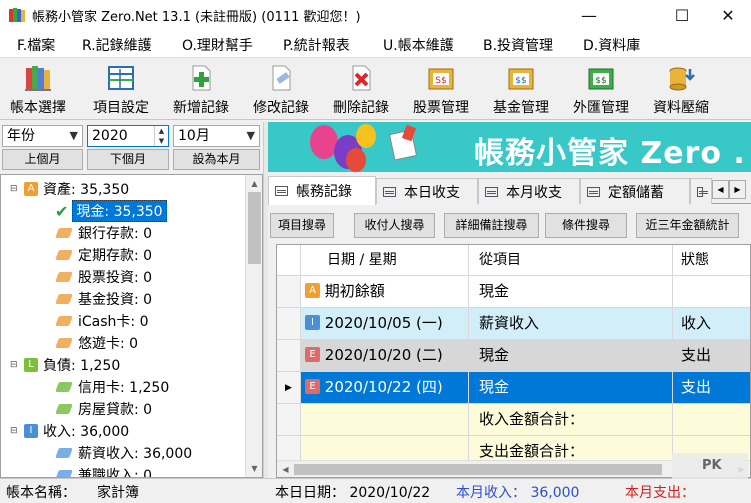 The height and width of the screenshot is (503, 751). Describe the element at coordinates (518, 45) in the screenshot. I see `menu-investment: B.投資管理` at that location.